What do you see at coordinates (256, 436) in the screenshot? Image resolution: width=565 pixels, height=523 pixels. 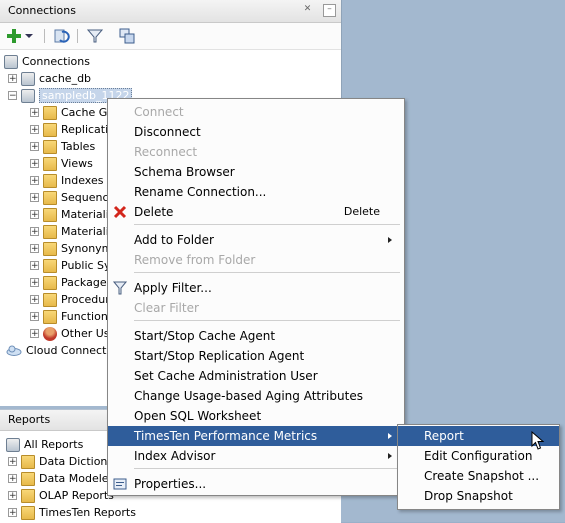 I see `menu-item-performance-metrics: TimesTen Performance Metrics` at bounding box center [256, 436].